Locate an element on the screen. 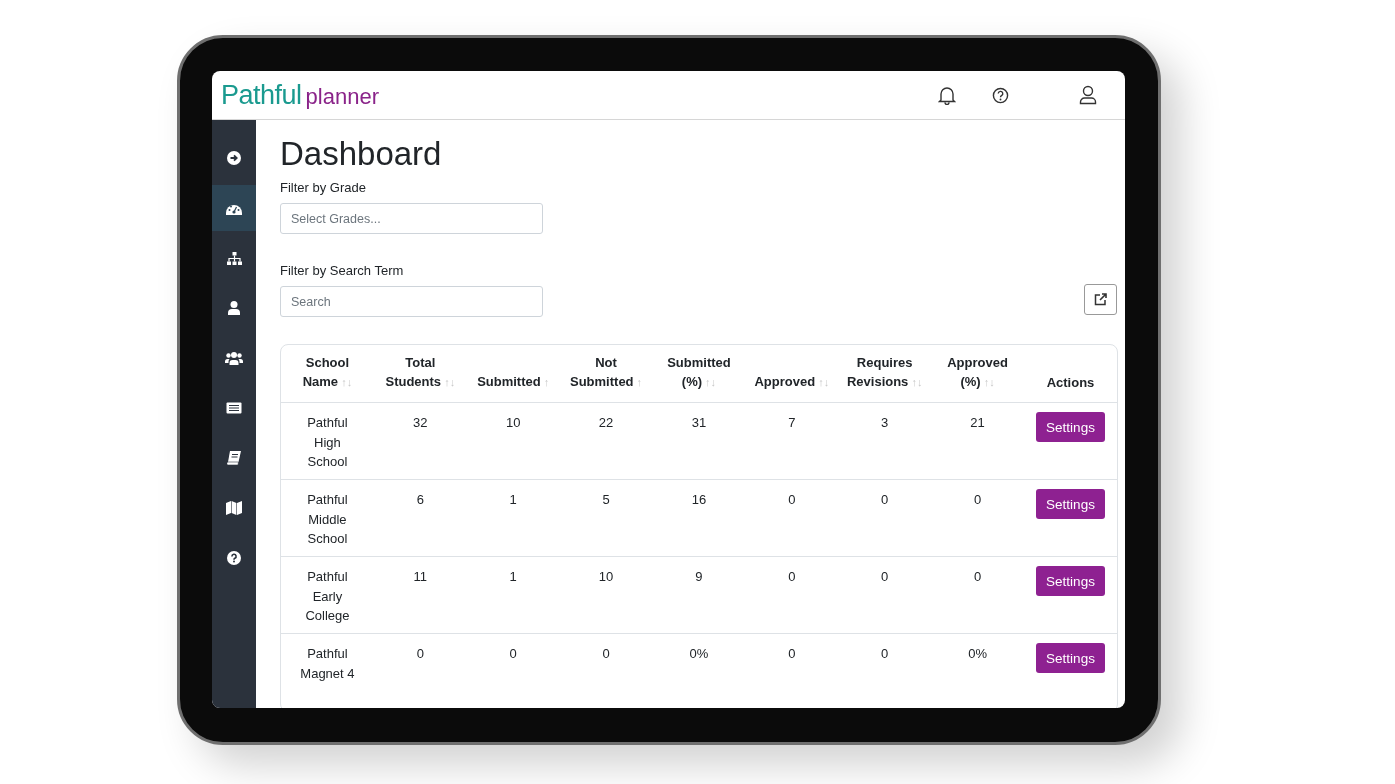  map-icon is located at coordinates (234, 508).